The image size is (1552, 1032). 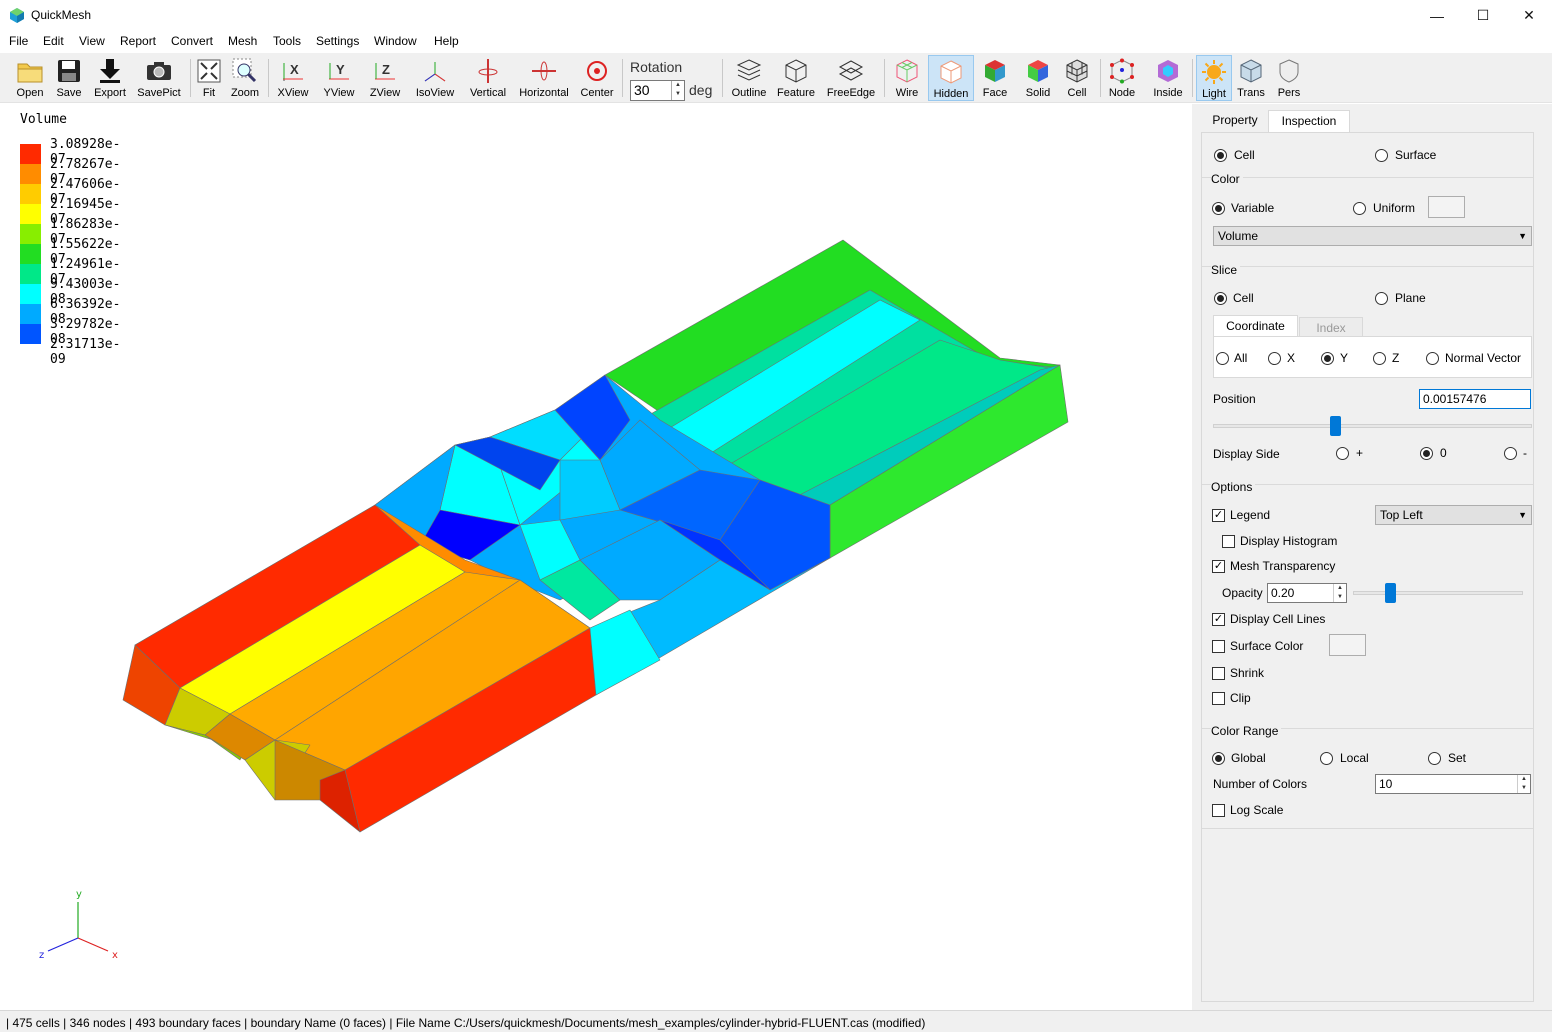 What do you see at coordinates (1327, 358) in the screenshot?
I see `axis-y-radio` at bounding box center [1327, 358].